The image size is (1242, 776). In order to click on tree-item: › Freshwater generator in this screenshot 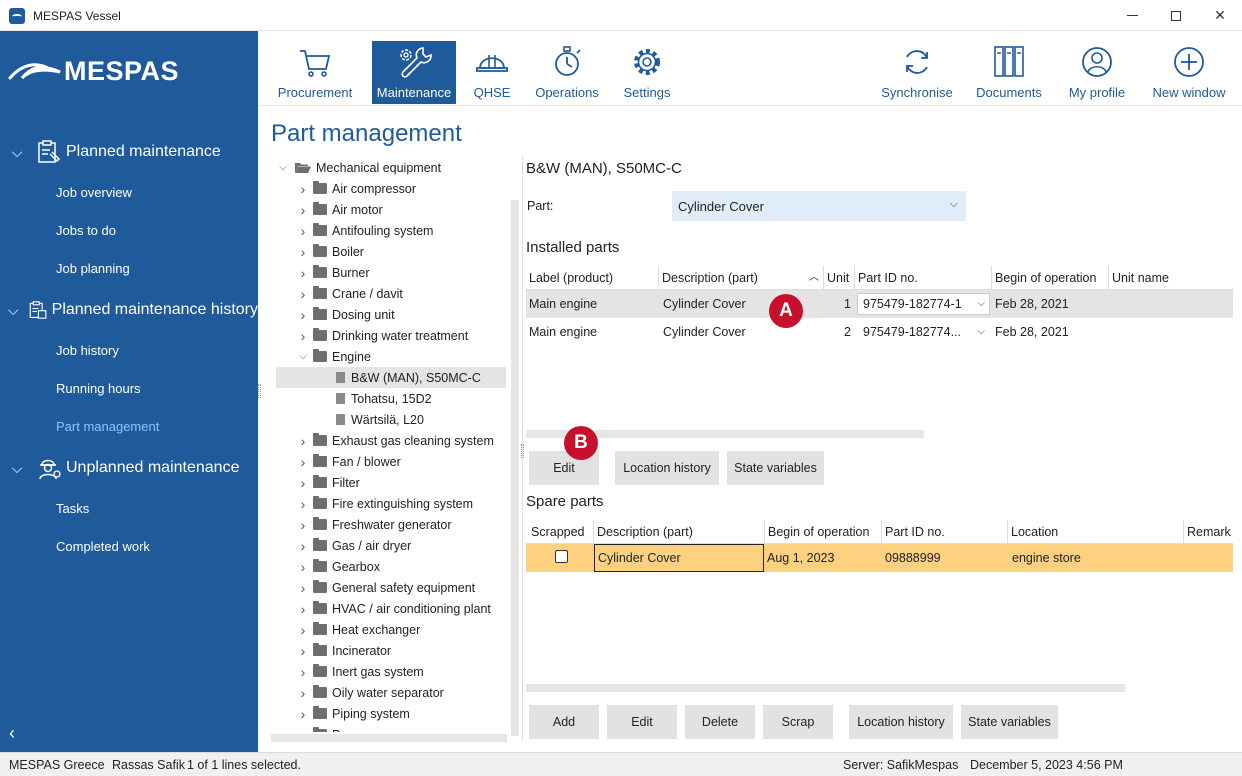, I will do `click(391, 524)`.